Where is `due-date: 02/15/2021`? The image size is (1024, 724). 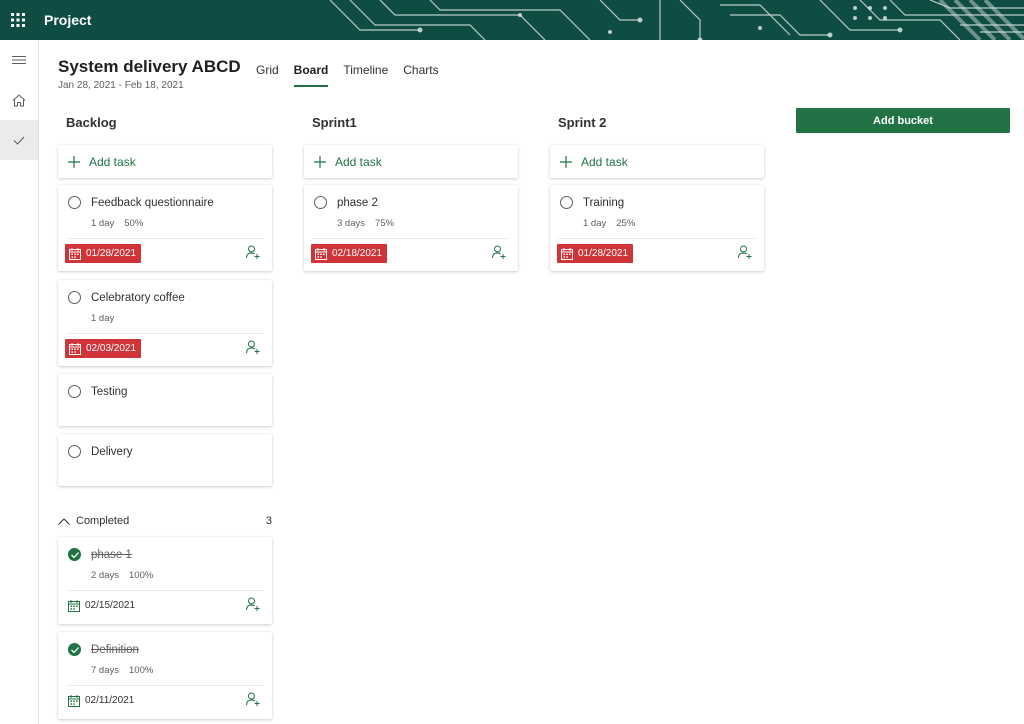
due-date: 02/15/2021 is located at coordinates (110, 605).